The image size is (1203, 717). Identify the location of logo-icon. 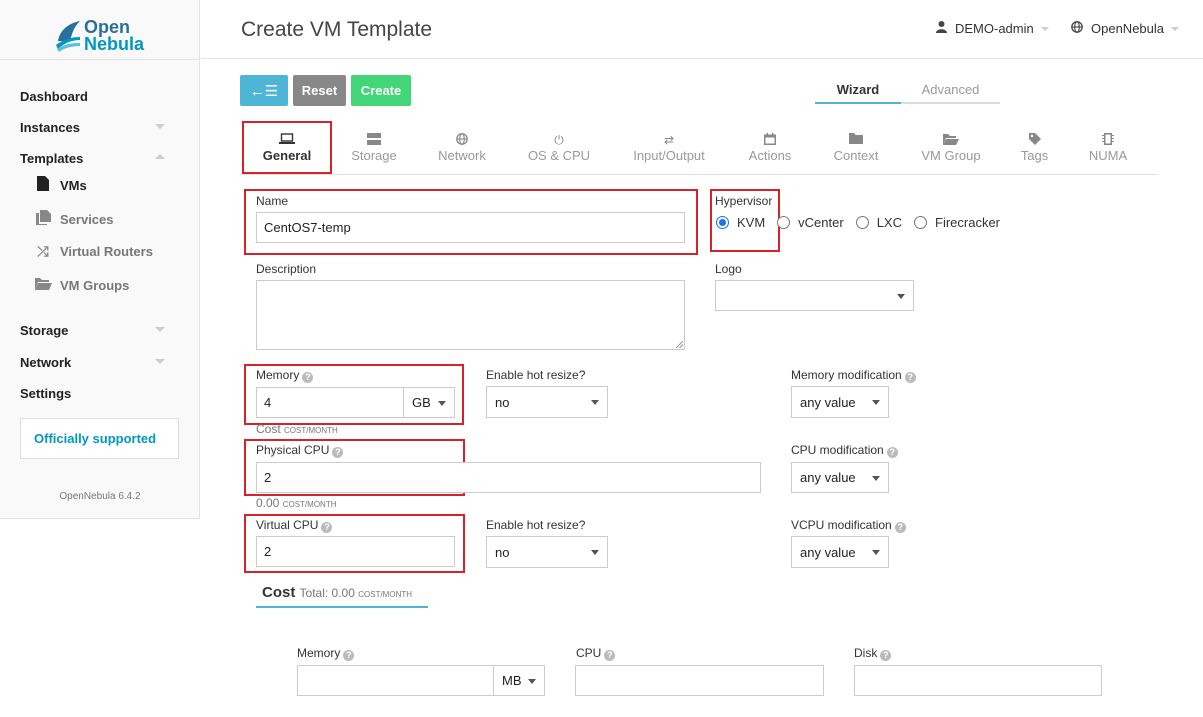
(68, 36).